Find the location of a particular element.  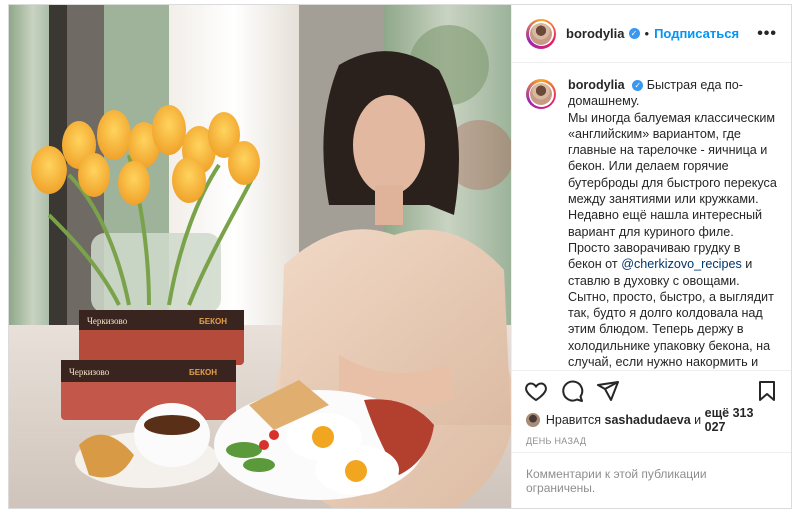

likes-prefix: Нравится is located at coordinates (573, 420).